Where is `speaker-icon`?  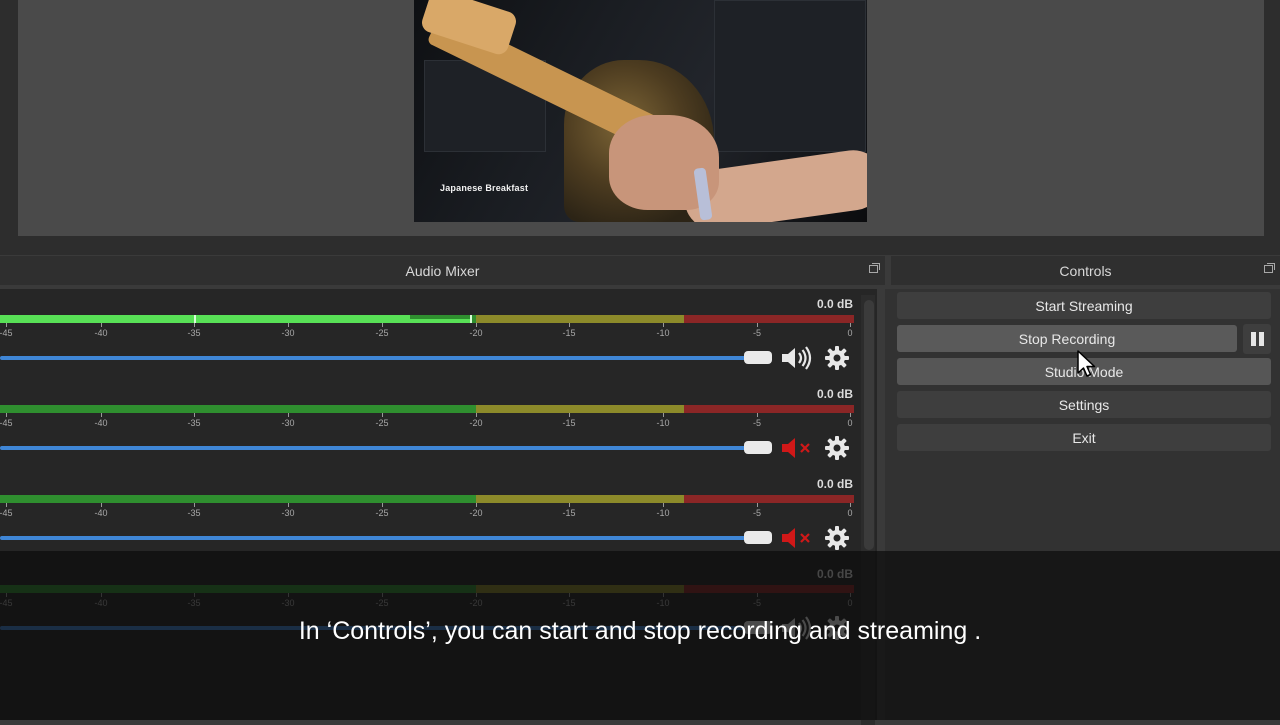
speaker-icon is located at coordinates (797, 358).